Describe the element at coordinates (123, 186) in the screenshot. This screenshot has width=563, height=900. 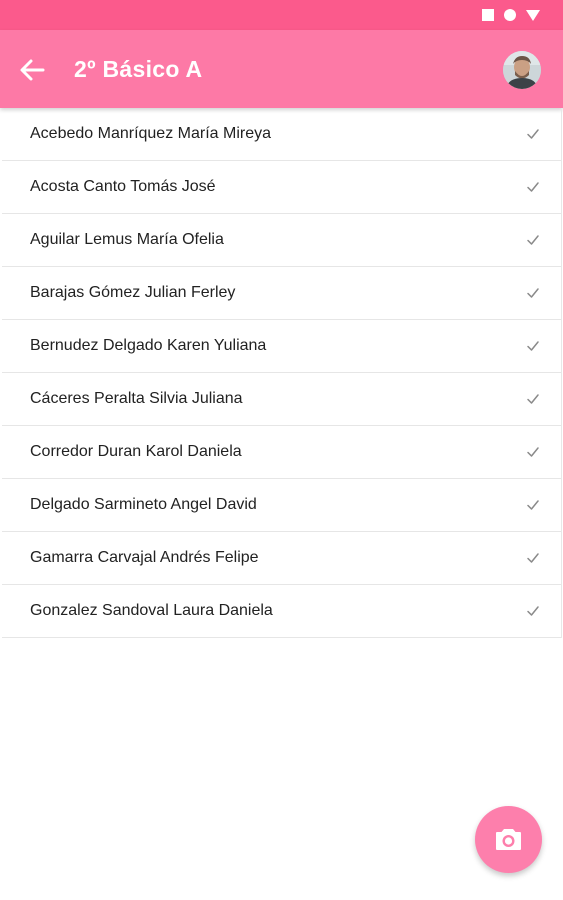
I see `student-name: Acosta Canto Tomás José` at that location.